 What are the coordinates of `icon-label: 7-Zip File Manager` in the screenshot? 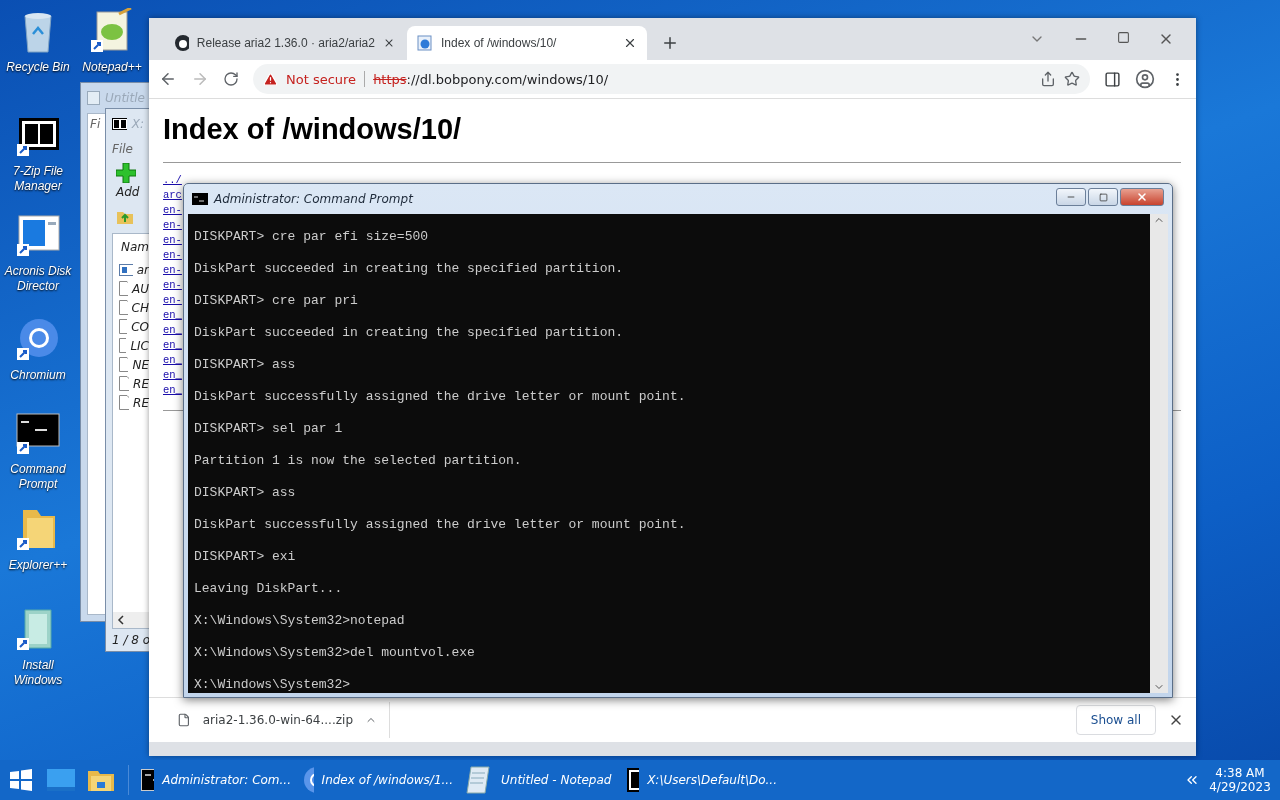 It's located at (38, 179).